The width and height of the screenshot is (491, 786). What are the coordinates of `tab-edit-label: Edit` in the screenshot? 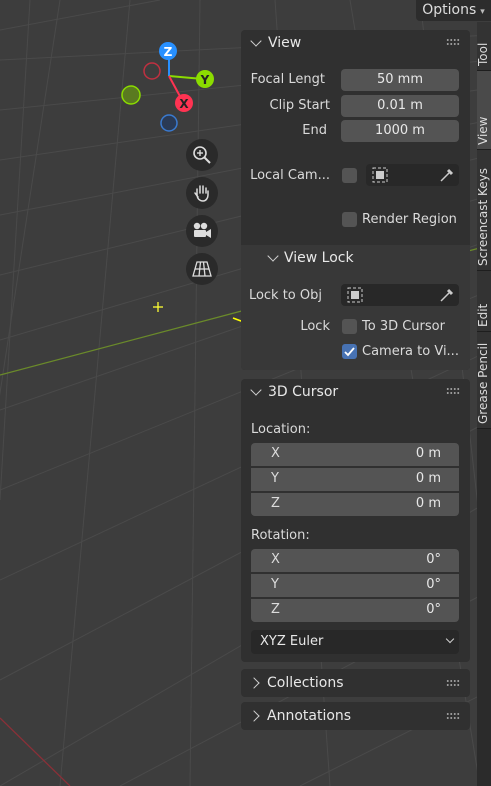 It's located at (483, 315).